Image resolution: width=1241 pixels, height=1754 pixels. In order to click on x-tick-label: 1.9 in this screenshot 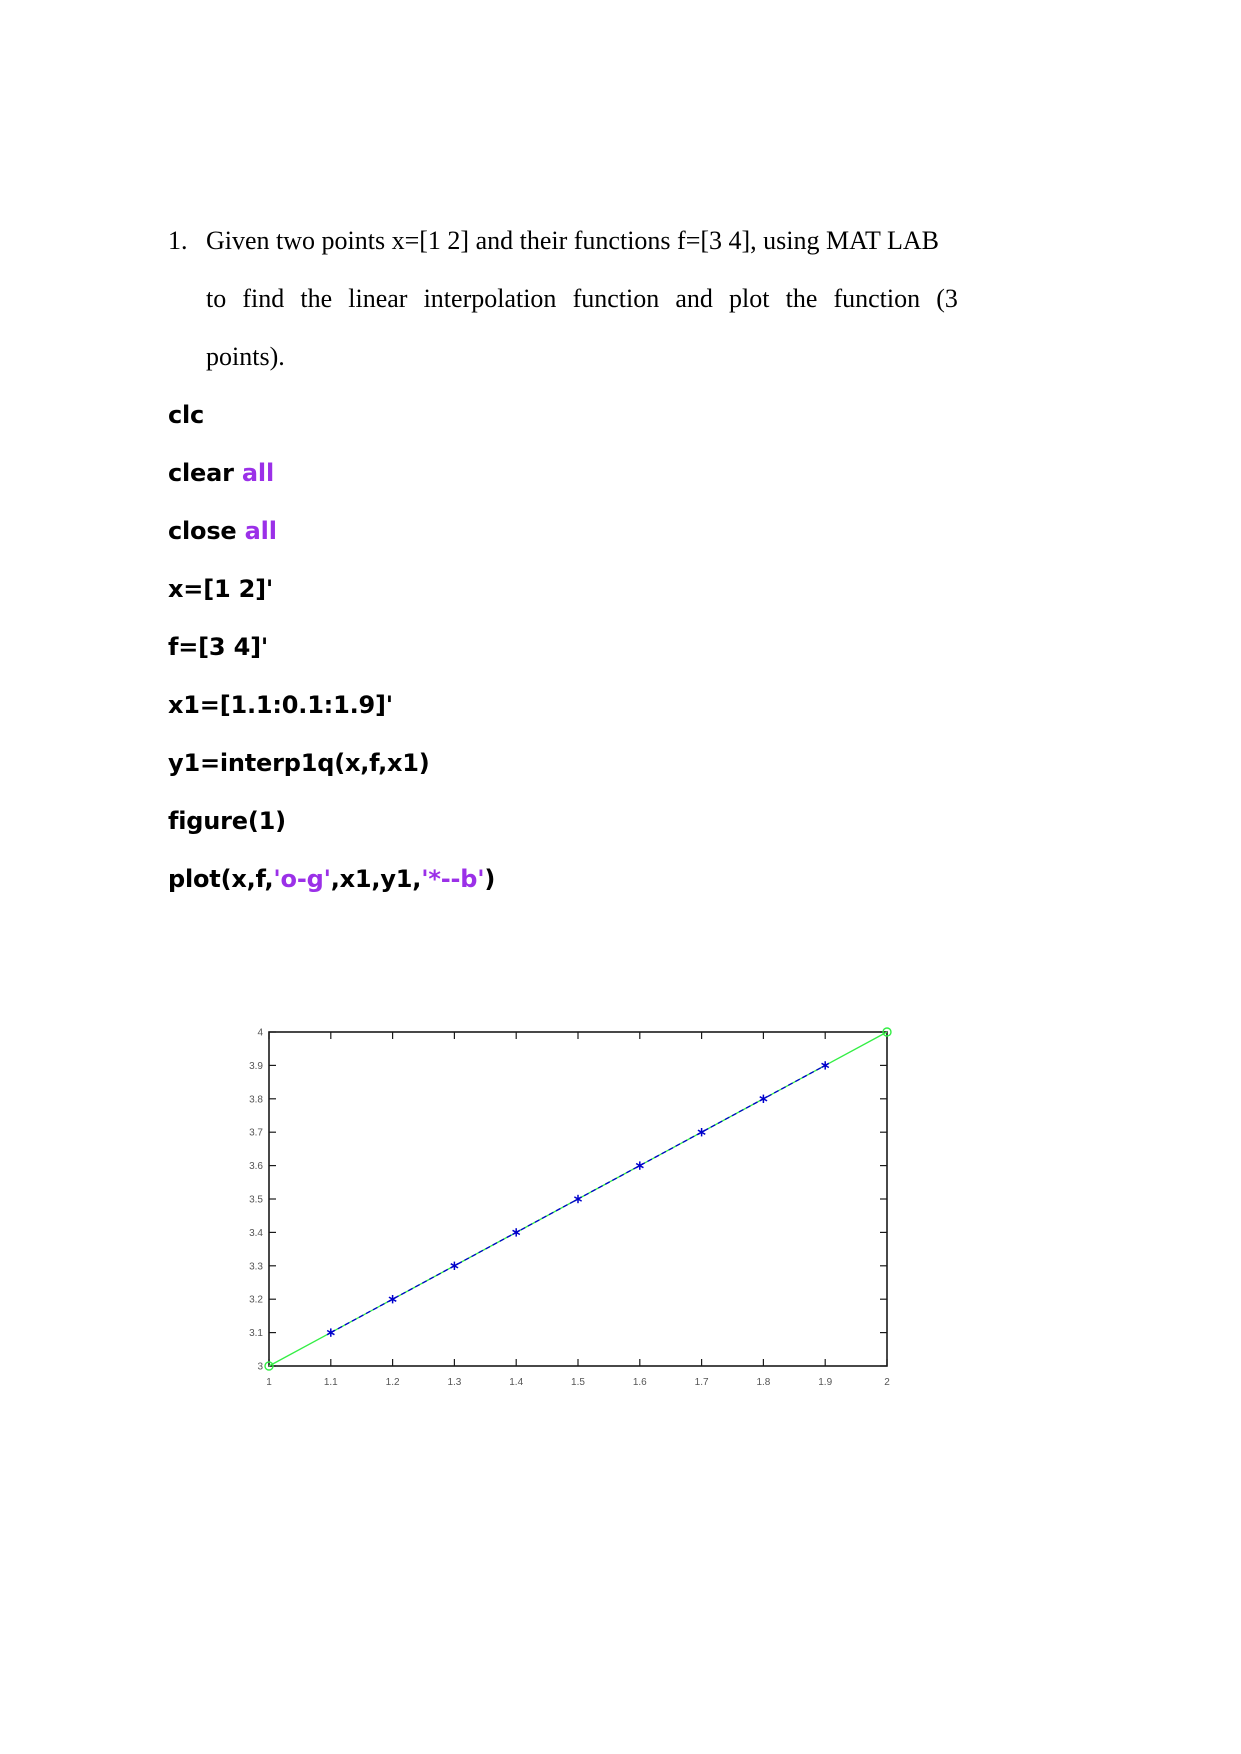, I will do `click(825, 1382)`.